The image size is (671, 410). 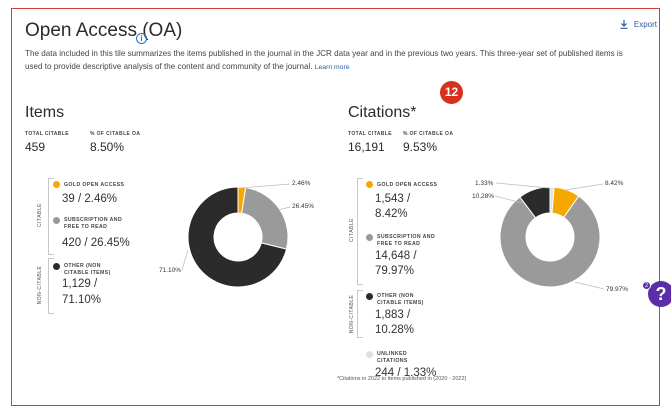 I want to click on items-label-subscription: 26.45%, so click(x=303, y=206).